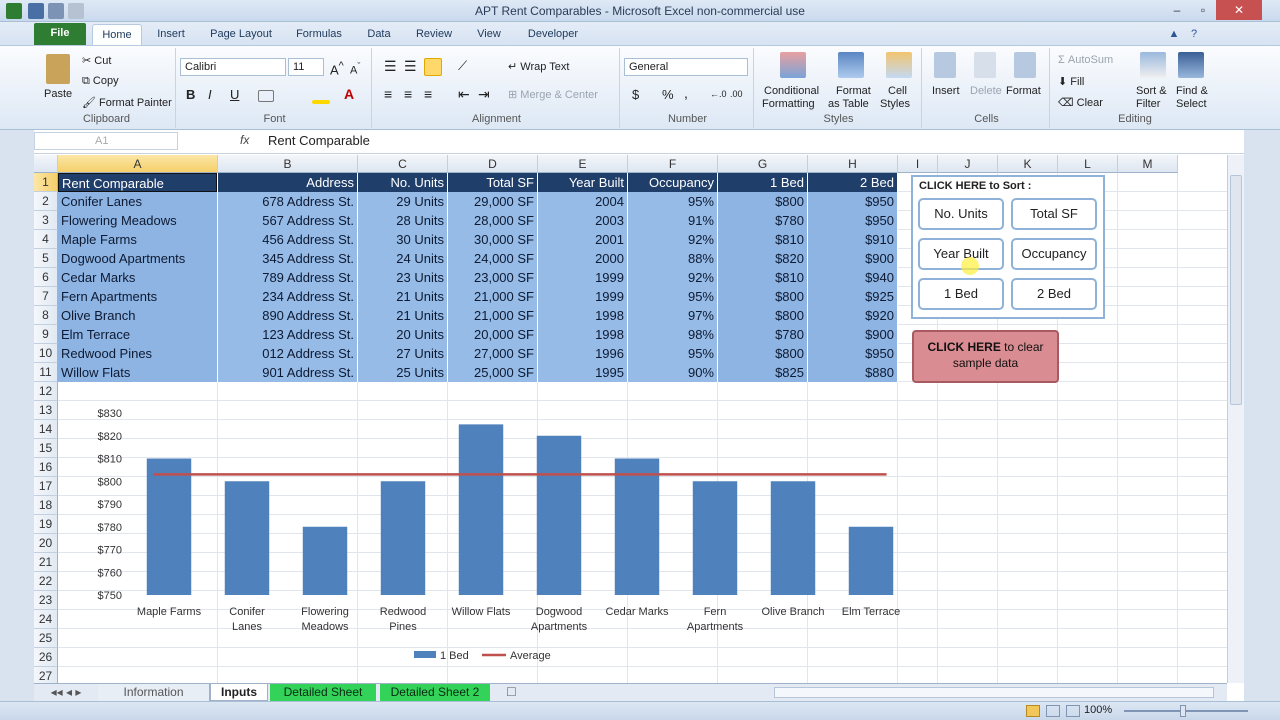 The height and width of the screenshot is (720, 1280). I want to click on zoom-slider, so click(1186, 711).